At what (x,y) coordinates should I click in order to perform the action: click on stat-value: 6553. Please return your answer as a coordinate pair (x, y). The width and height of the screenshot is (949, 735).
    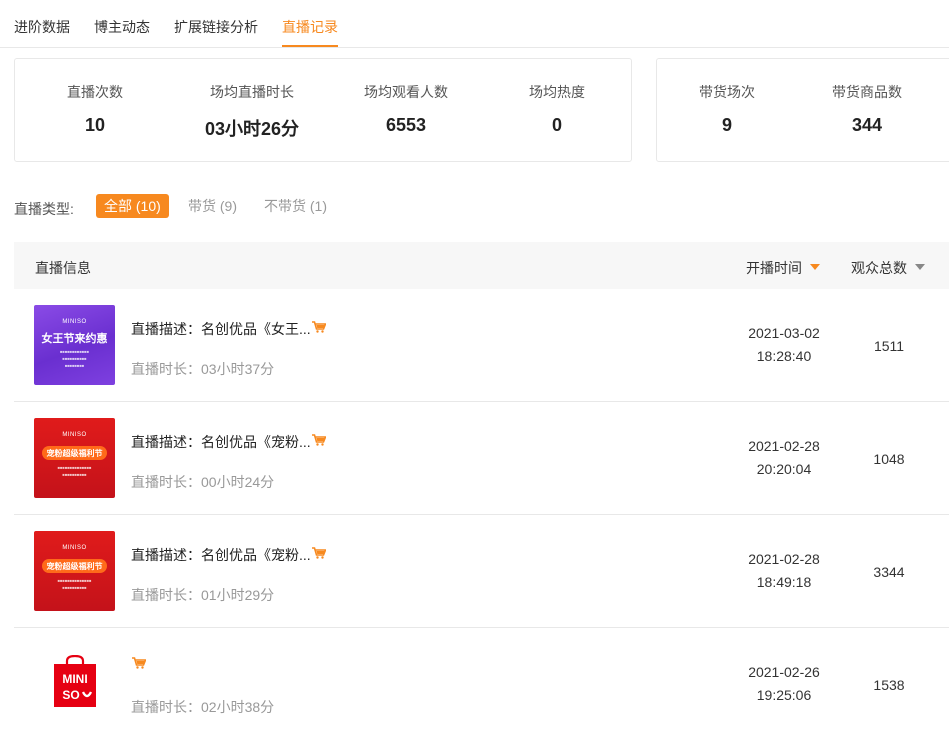
    Looking at the image, I should click on (406, 125).